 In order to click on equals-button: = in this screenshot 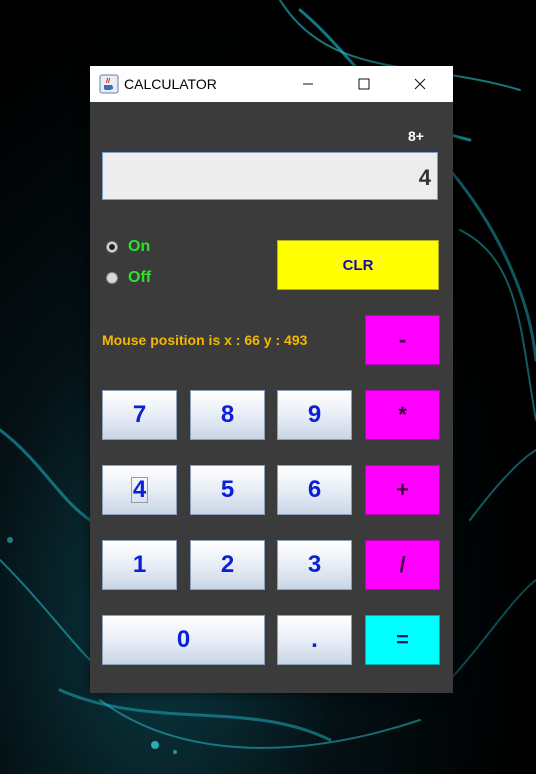, I will do `click(402, 640)`.